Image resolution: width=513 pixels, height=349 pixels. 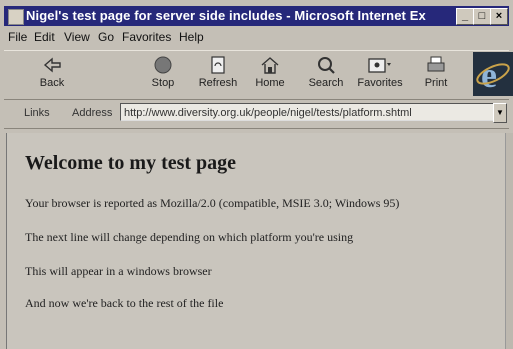 I want to click on search-button: Search, so click(x=326, y=74).